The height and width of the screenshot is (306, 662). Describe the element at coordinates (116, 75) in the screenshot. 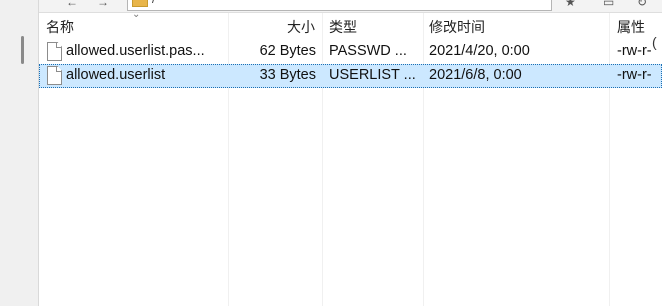

I see `file-name: allowed.userlist` at that location.